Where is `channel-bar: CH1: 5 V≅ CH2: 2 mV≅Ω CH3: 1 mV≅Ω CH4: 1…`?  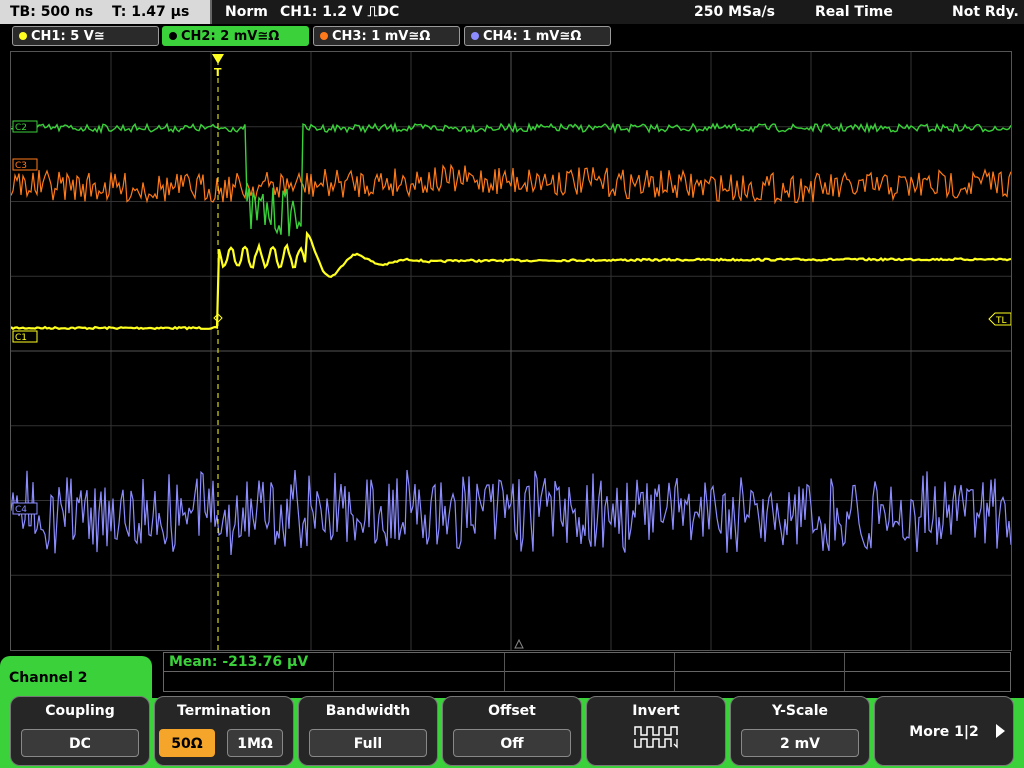
channel-bar: CH1: 5 V≅ CH2: 2 mV≅Ω CH3: 1 mV≅Ω CH4: 1… is located at coordinates (512, 37).